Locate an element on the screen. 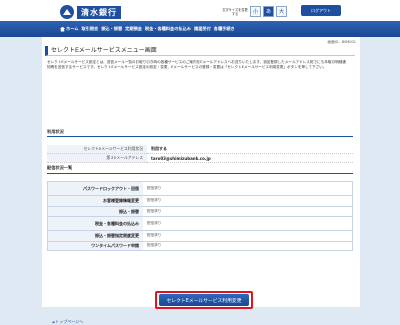 The image size is (400, 325). nav-item-inquiry: 取引照会 is located at coordinates (89, 29).